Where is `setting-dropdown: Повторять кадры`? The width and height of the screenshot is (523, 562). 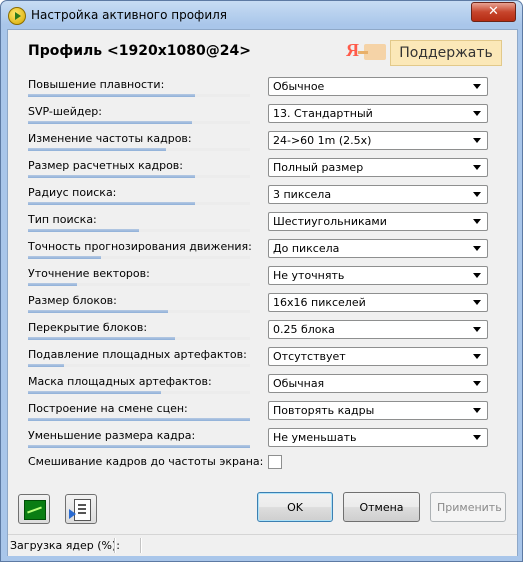
setting-dropdown: Повторять кадры is located at coordinates (378, 410).